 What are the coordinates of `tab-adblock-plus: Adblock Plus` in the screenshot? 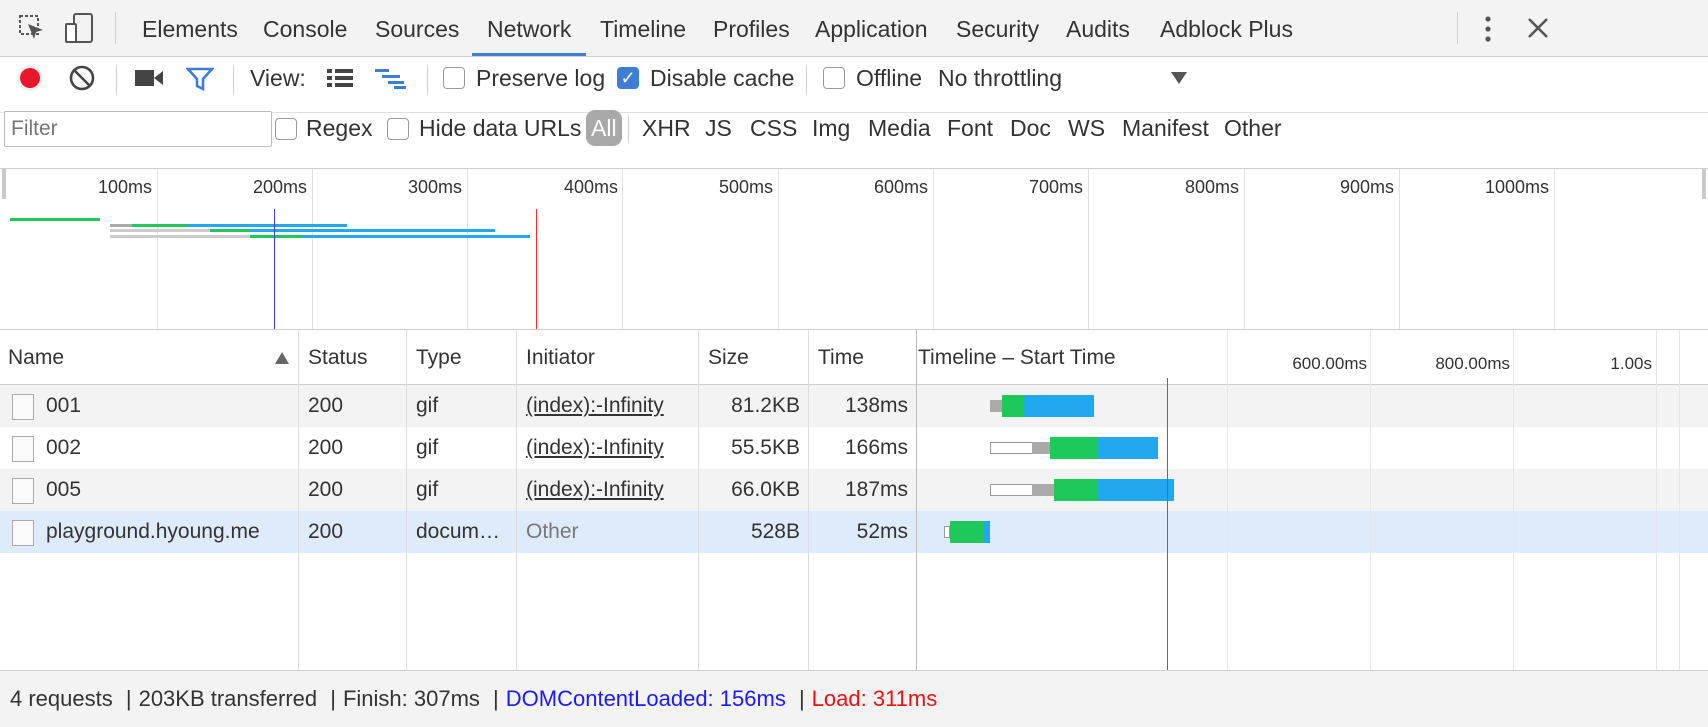 It's located at (1226, 28).